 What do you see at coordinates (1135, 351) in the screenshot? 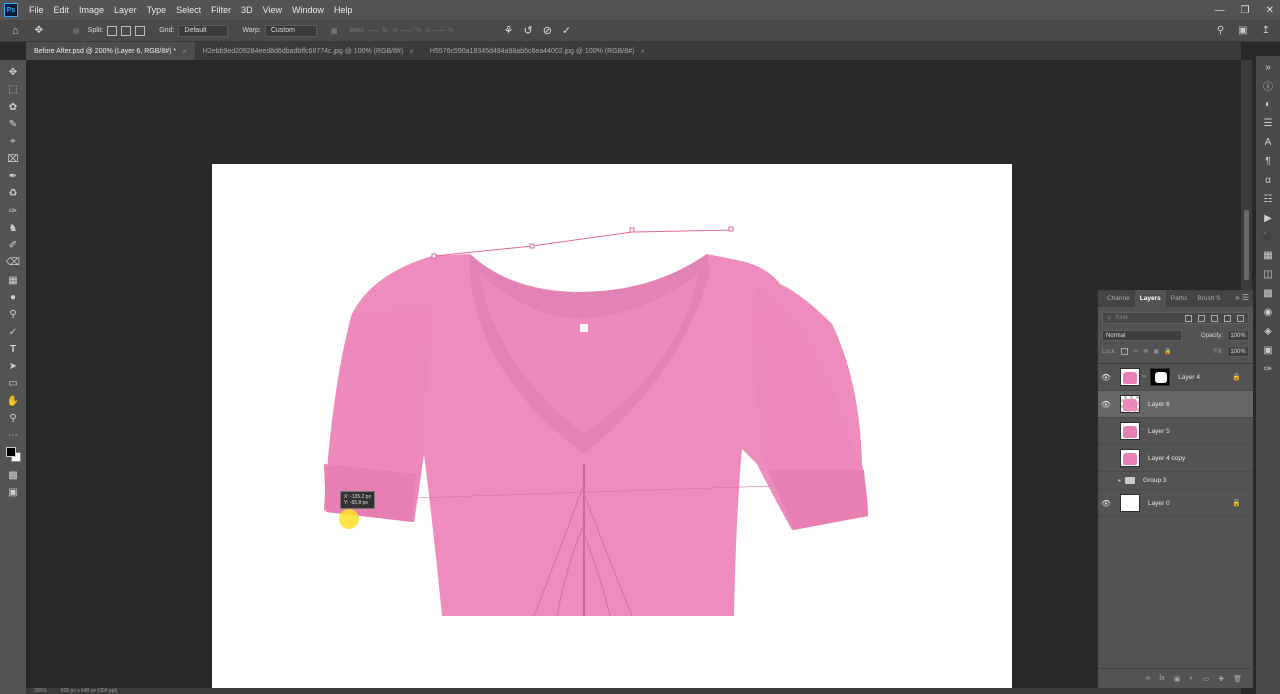
I see `lock-pixels-icon: ✑` at bounding box center [1135, 351].